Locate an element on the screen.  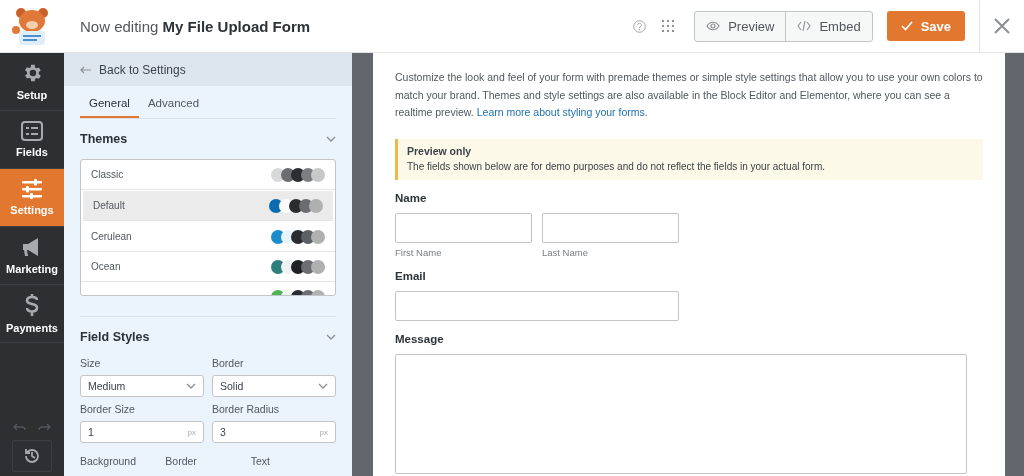
tab: General is located at coordinates (109, 104).